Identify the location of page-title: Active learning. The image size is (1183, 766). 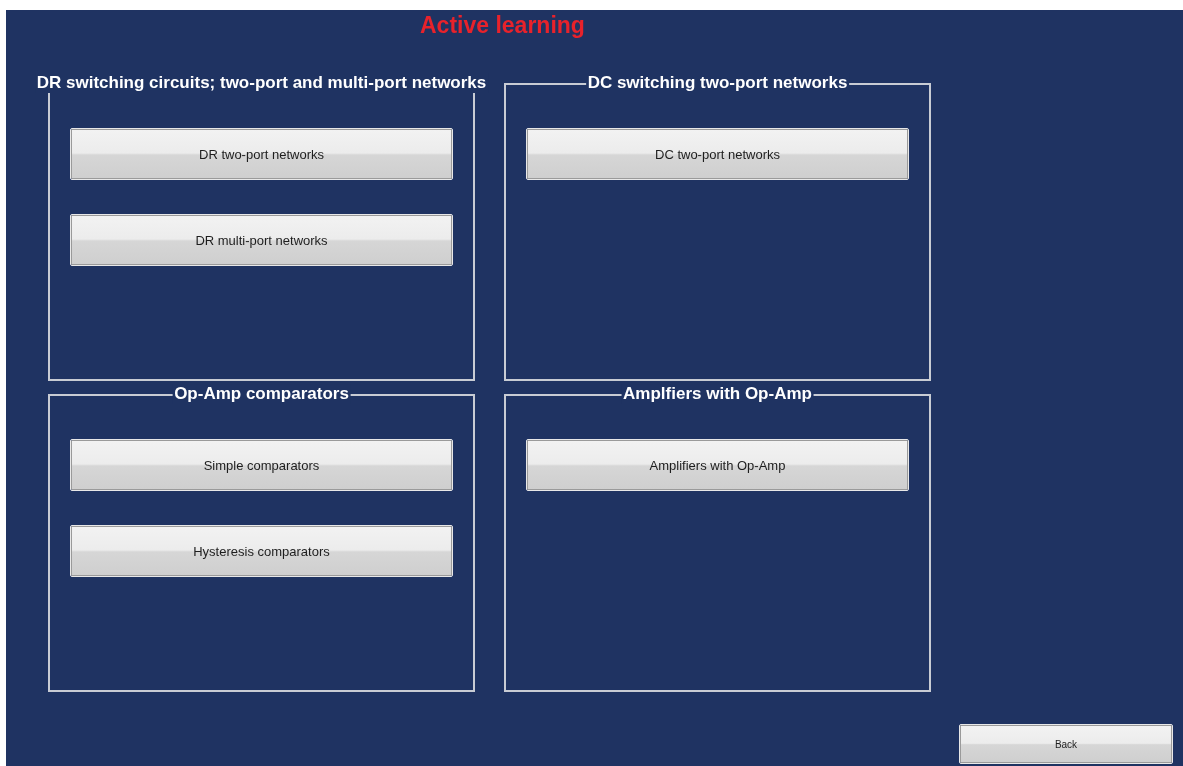
(502, 25).